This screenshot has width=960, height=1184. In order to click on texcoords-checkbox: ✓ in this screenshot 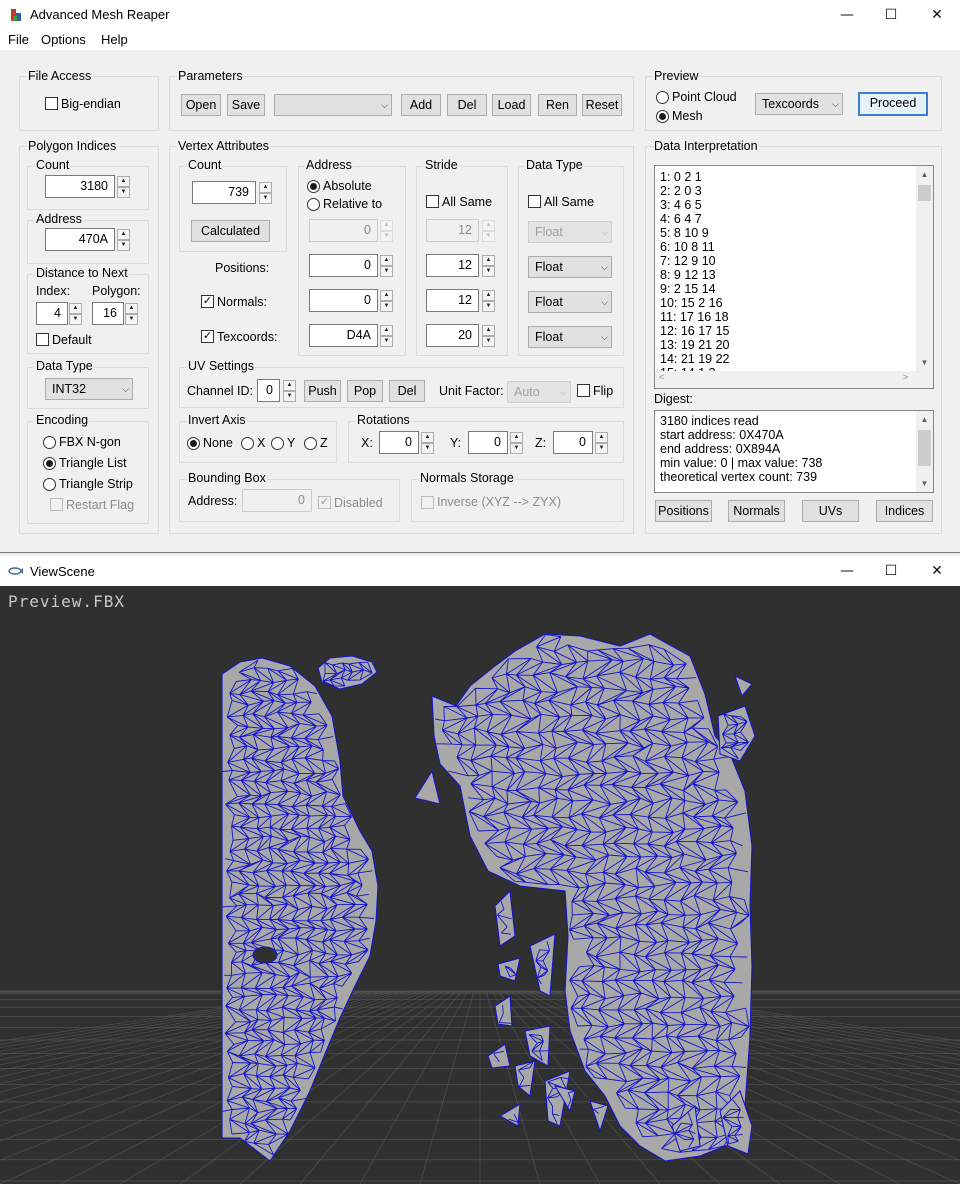, I will do `click(207, 336)`.